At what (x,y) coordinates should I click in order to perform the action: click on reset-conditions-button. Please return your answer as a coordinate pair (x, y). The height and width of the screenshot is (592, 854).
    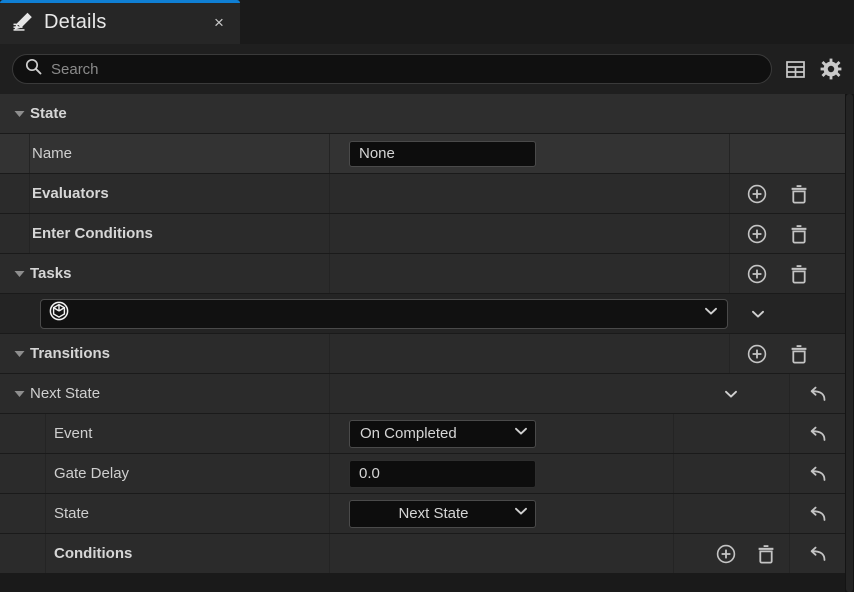
    Looking at the image, I should click on (818, 554).